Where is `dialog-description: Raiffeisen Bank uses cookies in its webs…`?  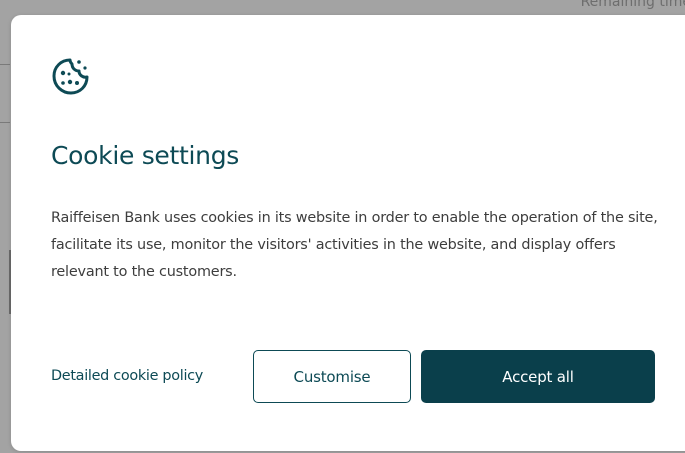
dialog-description: Raiffeisen Bank uses cookies in its webs… is located at coordinates (354, 245).